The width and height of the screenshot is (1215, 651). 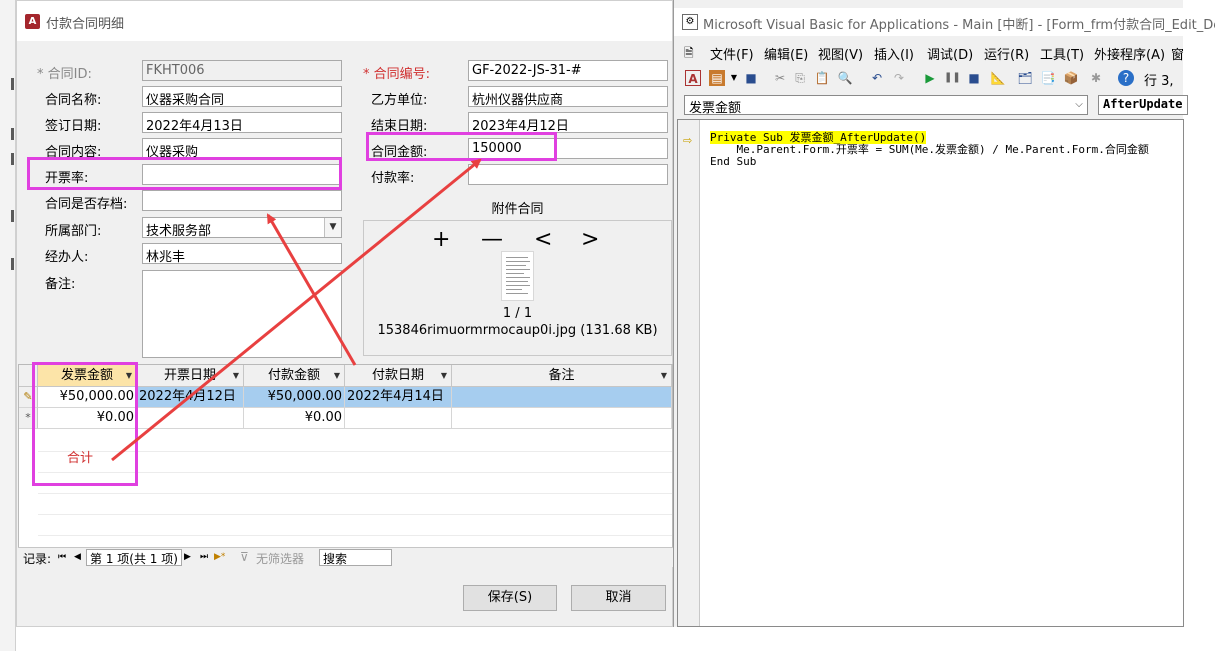 What do you see at coordinates (693, 78) in the screenshot?
I see `view-access-icon: A` at bounding box center [693, 78].